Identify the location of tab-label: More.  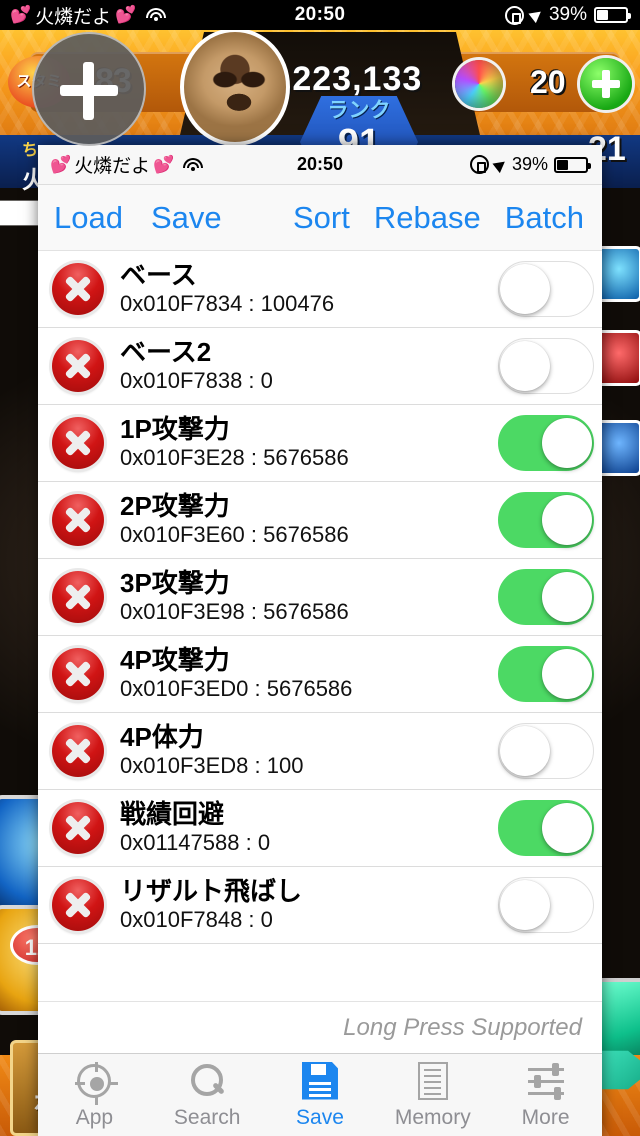
(545, 1117).